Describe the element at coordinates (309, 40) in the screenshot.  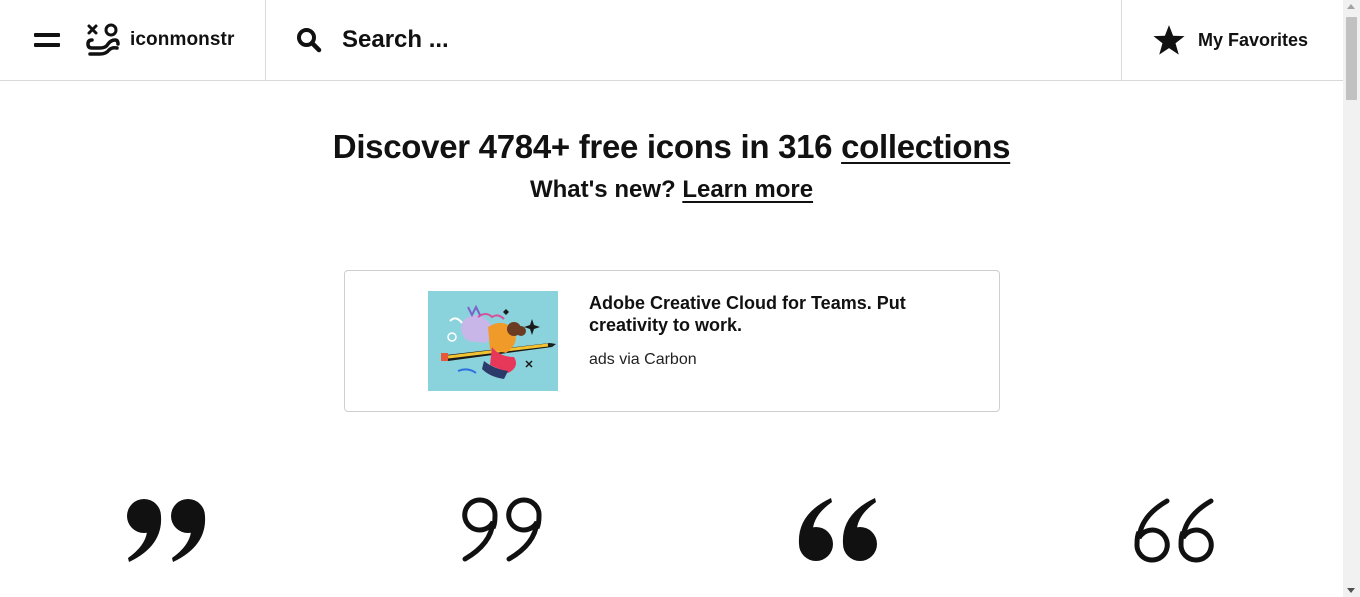
I see `search-icon` at that location.